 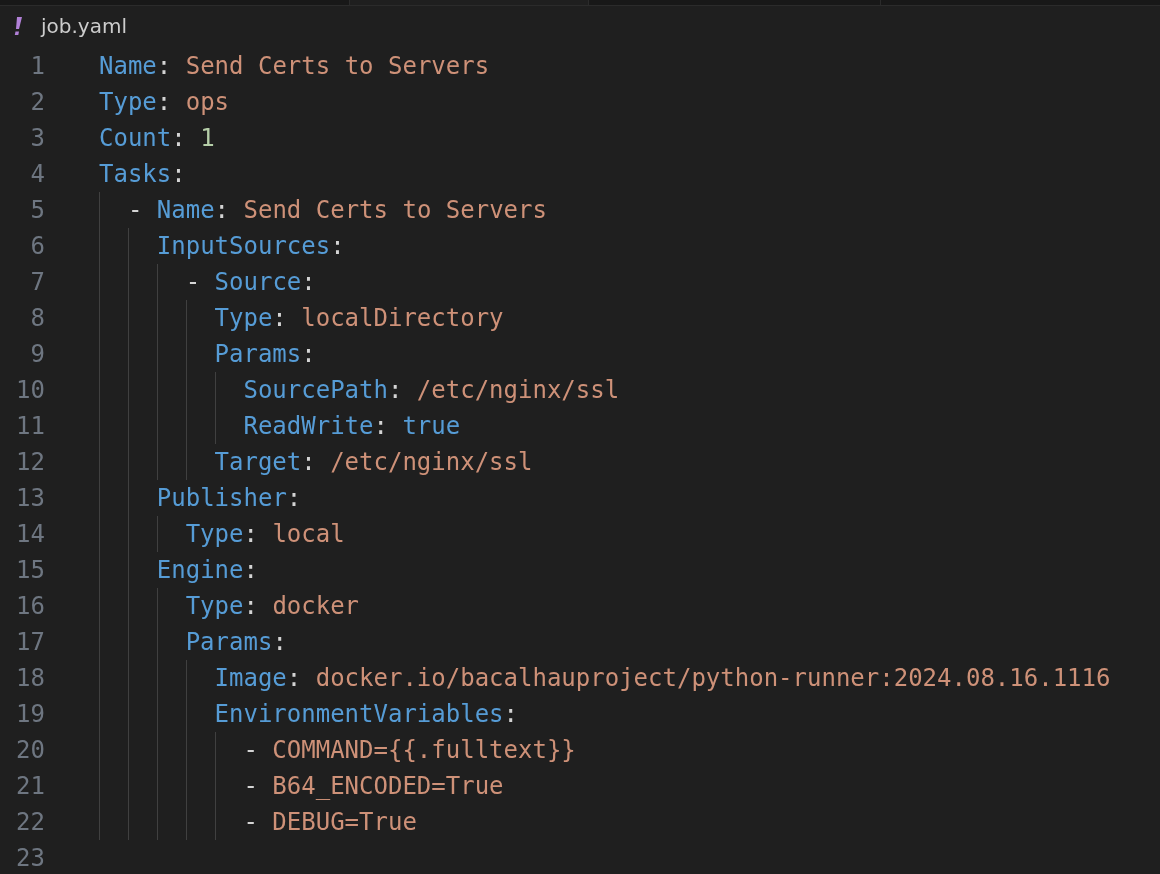 What do you see at coordinates (366, 714) in the screenshot?
I see `code-line: EnvironmentVariables:` at bounding box center [366, 714].